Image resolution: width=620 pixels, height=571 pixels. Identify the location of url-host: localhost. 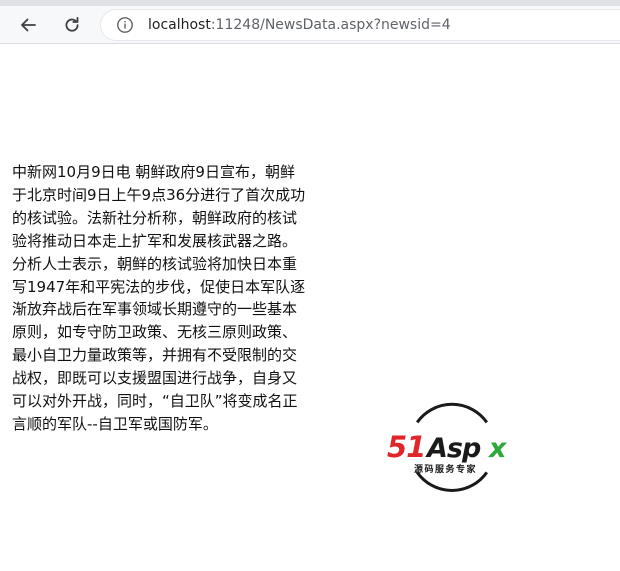
(179, 25).